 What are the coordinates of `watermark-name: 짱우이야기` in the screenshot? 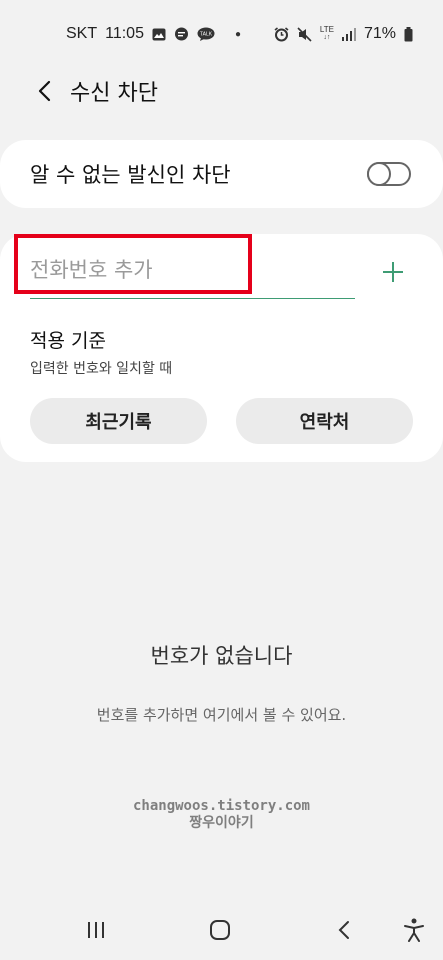 It's located at (221, 823).